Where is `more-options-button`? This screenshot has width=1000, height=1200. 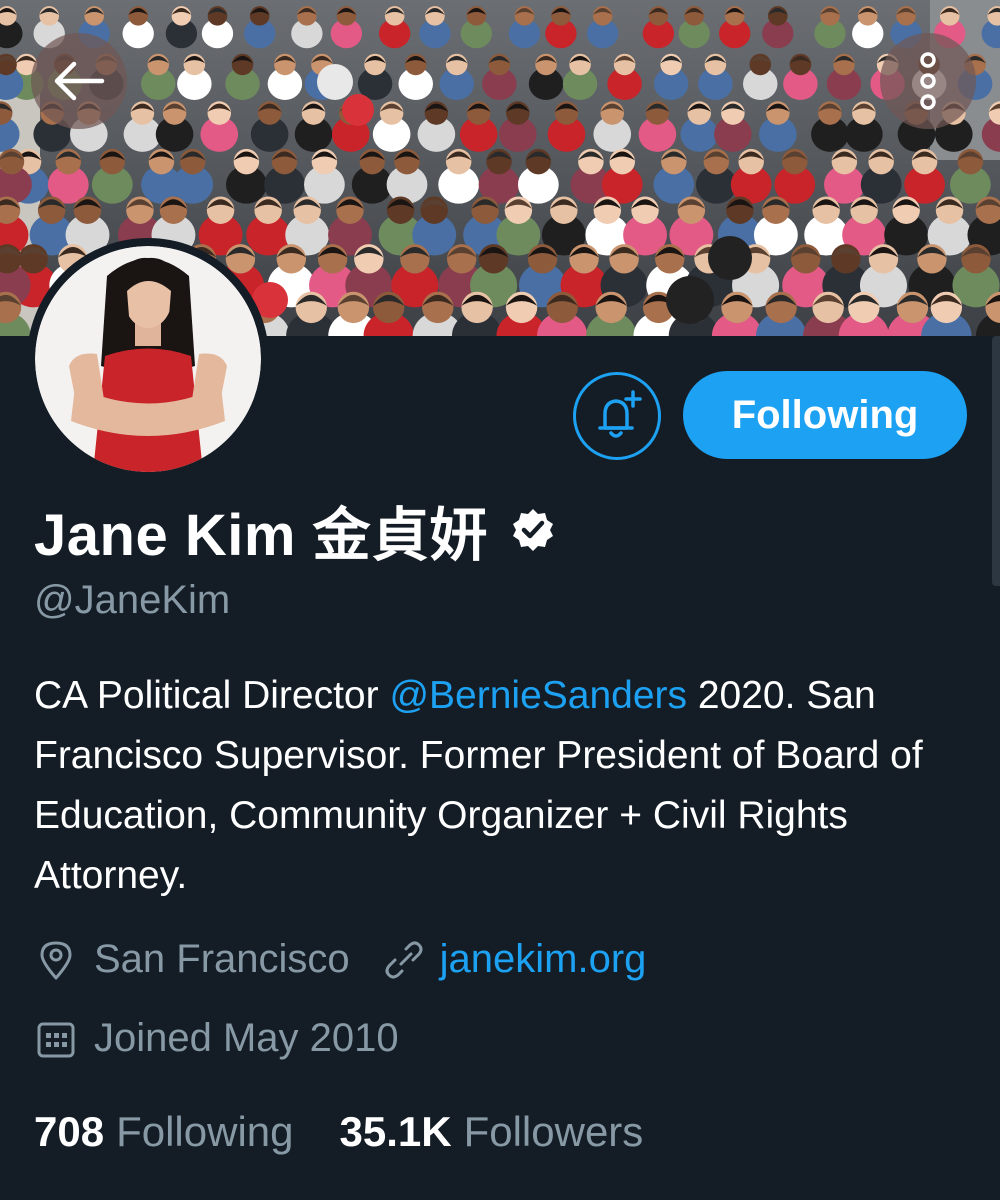 more-options-button is located at coordinates (928, 81).